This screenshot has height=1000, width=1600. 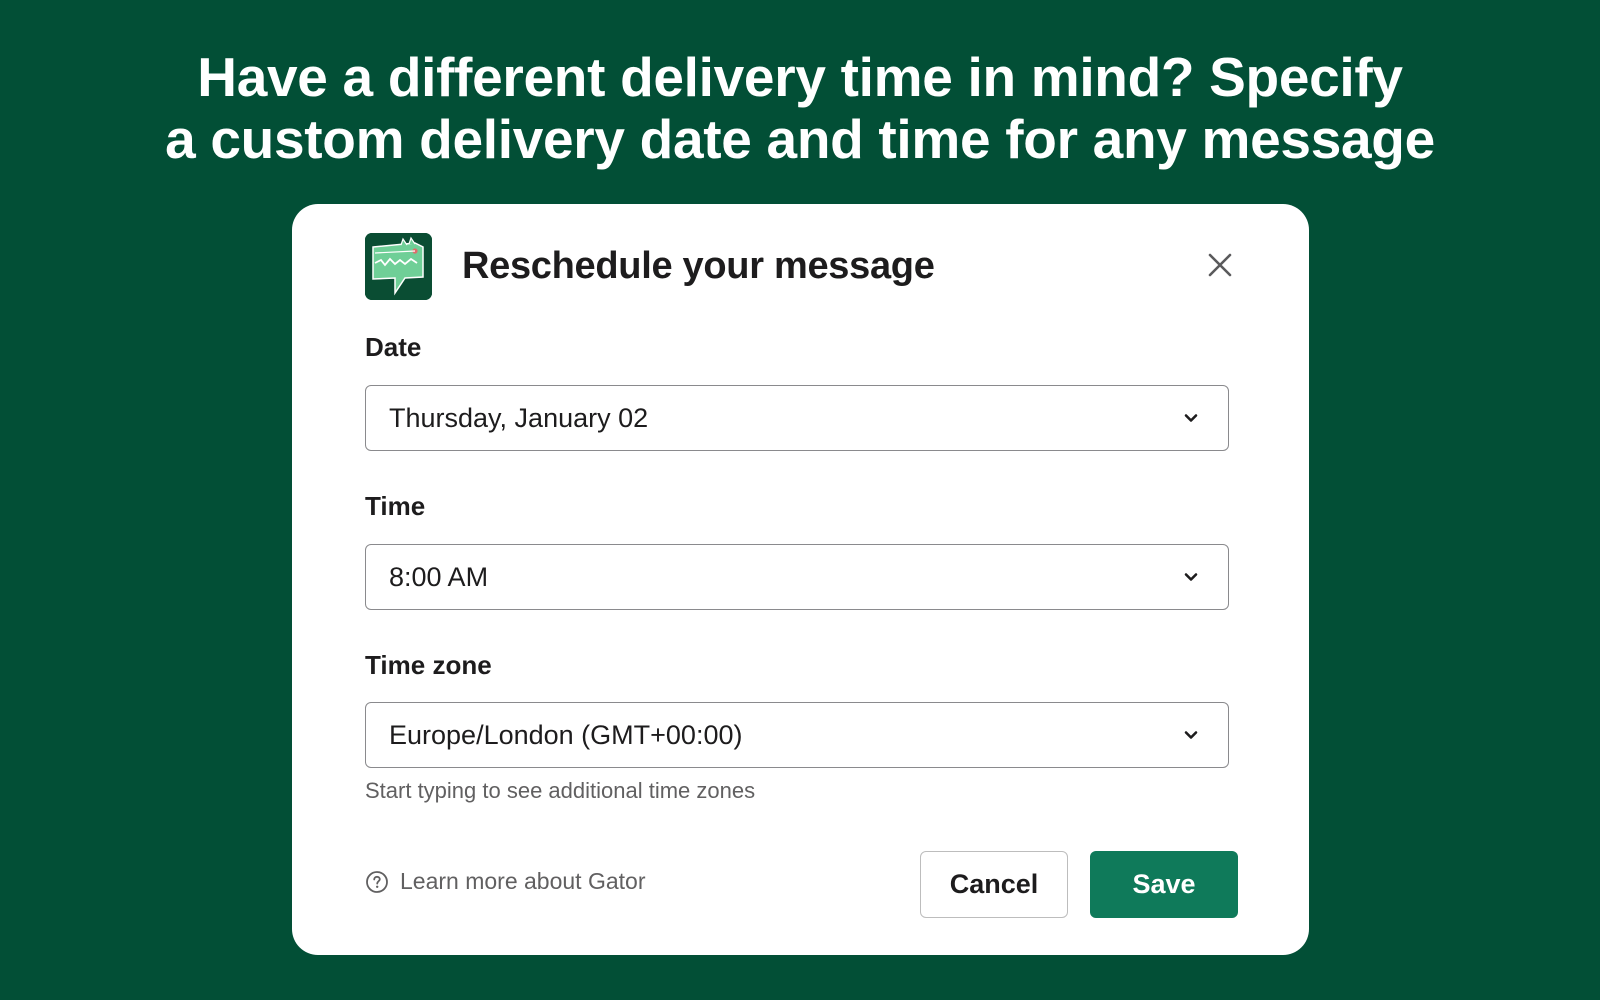 What do you see at coordinates (797, 735) in the screenshot?
I see `timezone-select: Europe/London (GMT+00:00)` at bounding box center [797, 735].